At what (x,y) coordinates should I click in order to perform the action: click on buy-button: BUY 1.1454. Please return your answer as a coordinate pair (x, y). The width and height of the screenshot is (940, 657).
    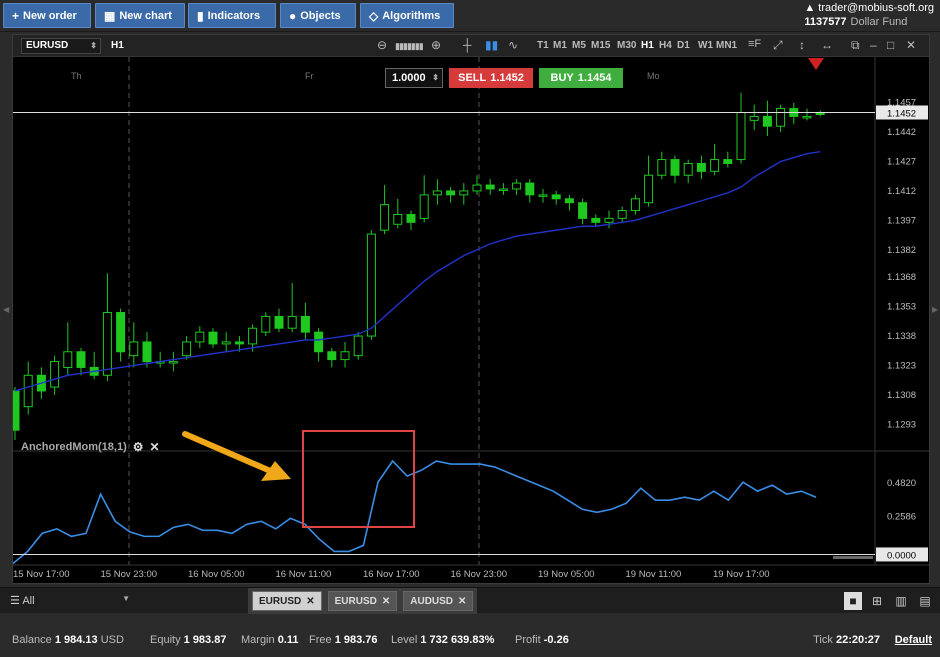
    Looking at the image, I should click on (581, 78).